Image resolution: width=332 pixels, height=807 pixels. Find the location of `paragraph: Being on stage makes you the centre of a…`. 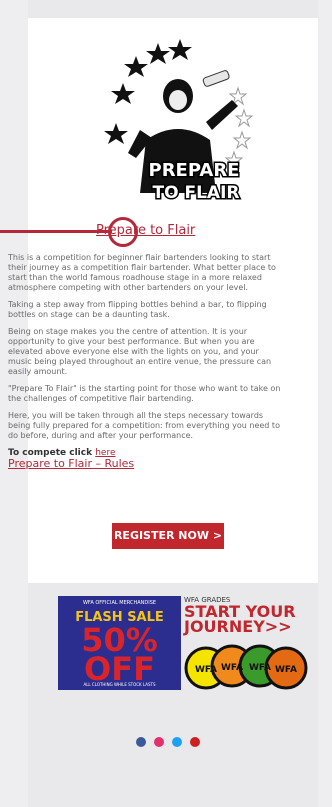

paragraph: Being on stage makes you the centre of a… is located at coordinates (140, 351).